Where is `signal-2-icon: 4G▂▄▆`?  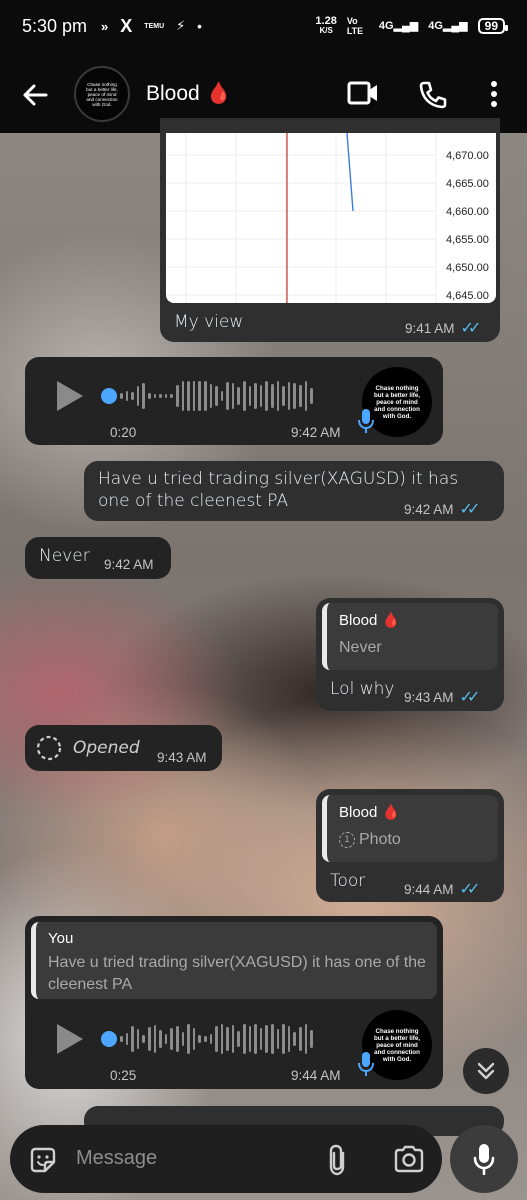
signal-2-icon: 4G▂▄▆ is located at coordinates (448, 26).